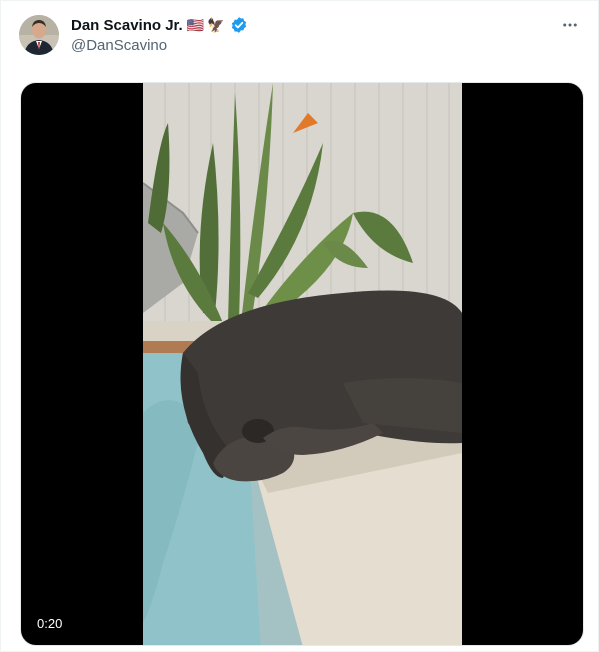  Describe the element at coordinates (216, 24) in the screenshot. I see `eagle-emoji: 🦅` at that location.